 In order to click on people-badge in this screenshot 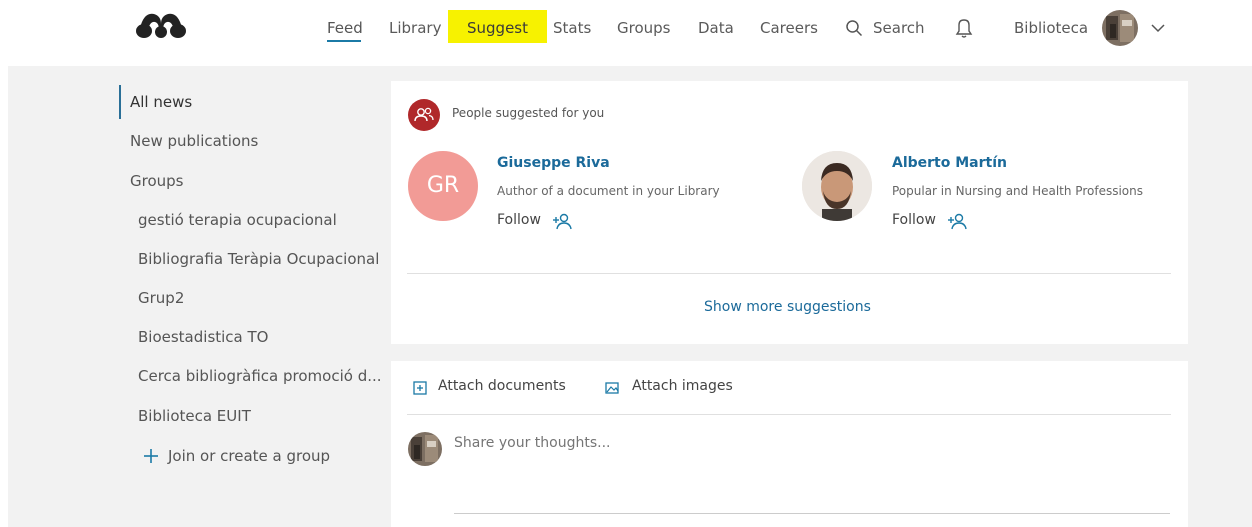, I will do `click(424, 115)`.